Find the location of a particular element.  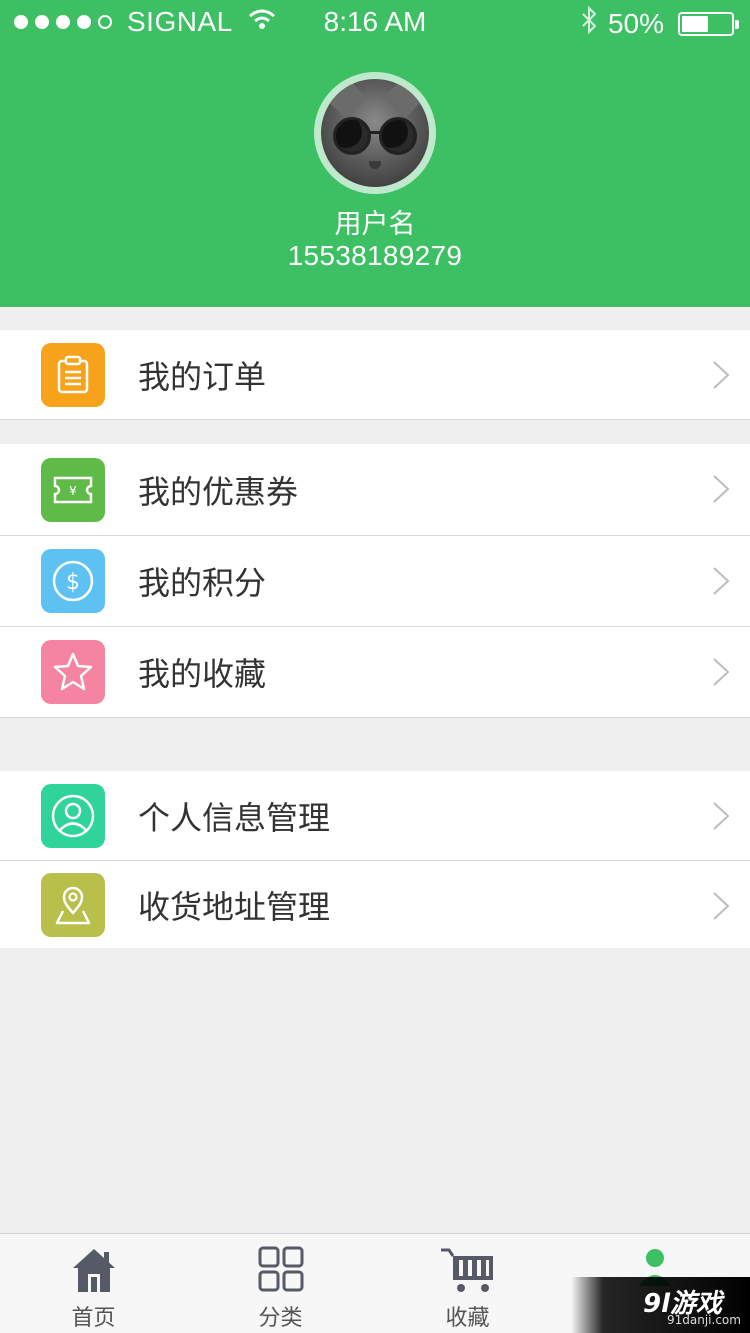

menu-item-favorites: 我的收藏 is located at coordinates (375, 672).